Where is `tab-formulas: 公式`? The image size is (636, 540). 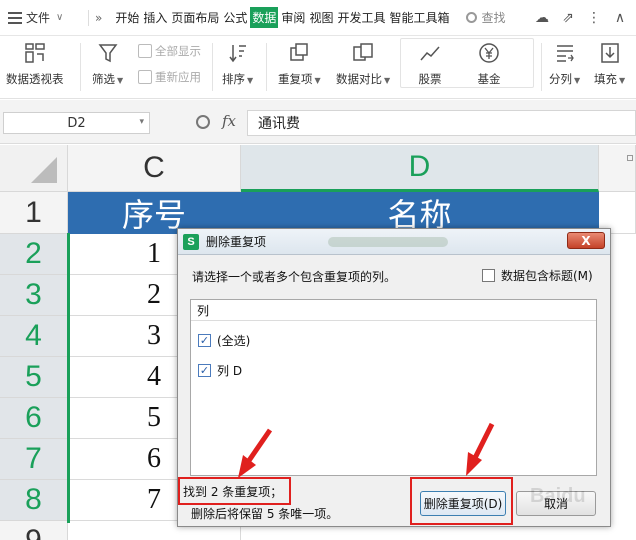 tab-formulas: 公式 is located at coordinates (235, 17).